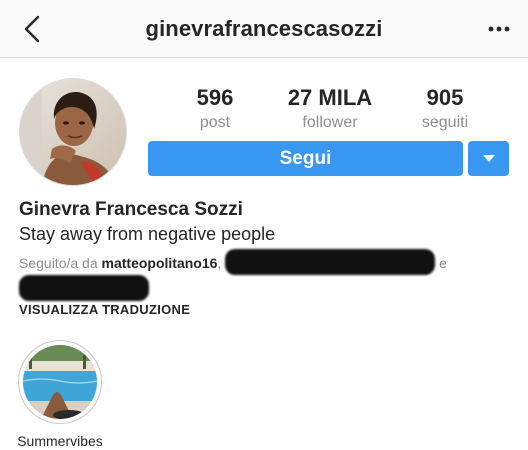  Describe the element at coordinates (104, 309) in the screenshot. I see `see-translation-link: VISUALIZZA TRADUZIONE` at that location.